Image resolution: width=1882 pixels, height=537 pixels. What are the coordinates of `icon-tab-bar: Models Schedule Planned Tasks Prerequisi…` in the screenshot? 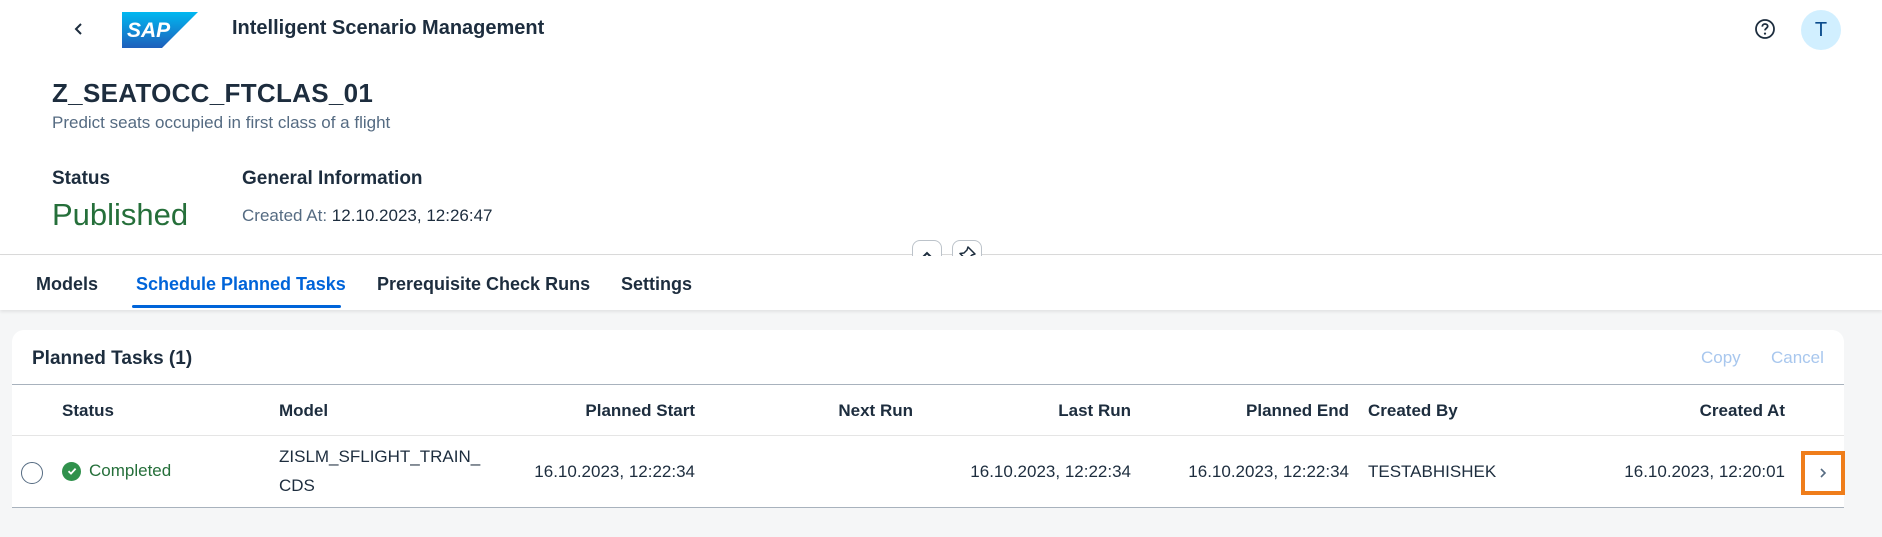 It's located at (941, 283).